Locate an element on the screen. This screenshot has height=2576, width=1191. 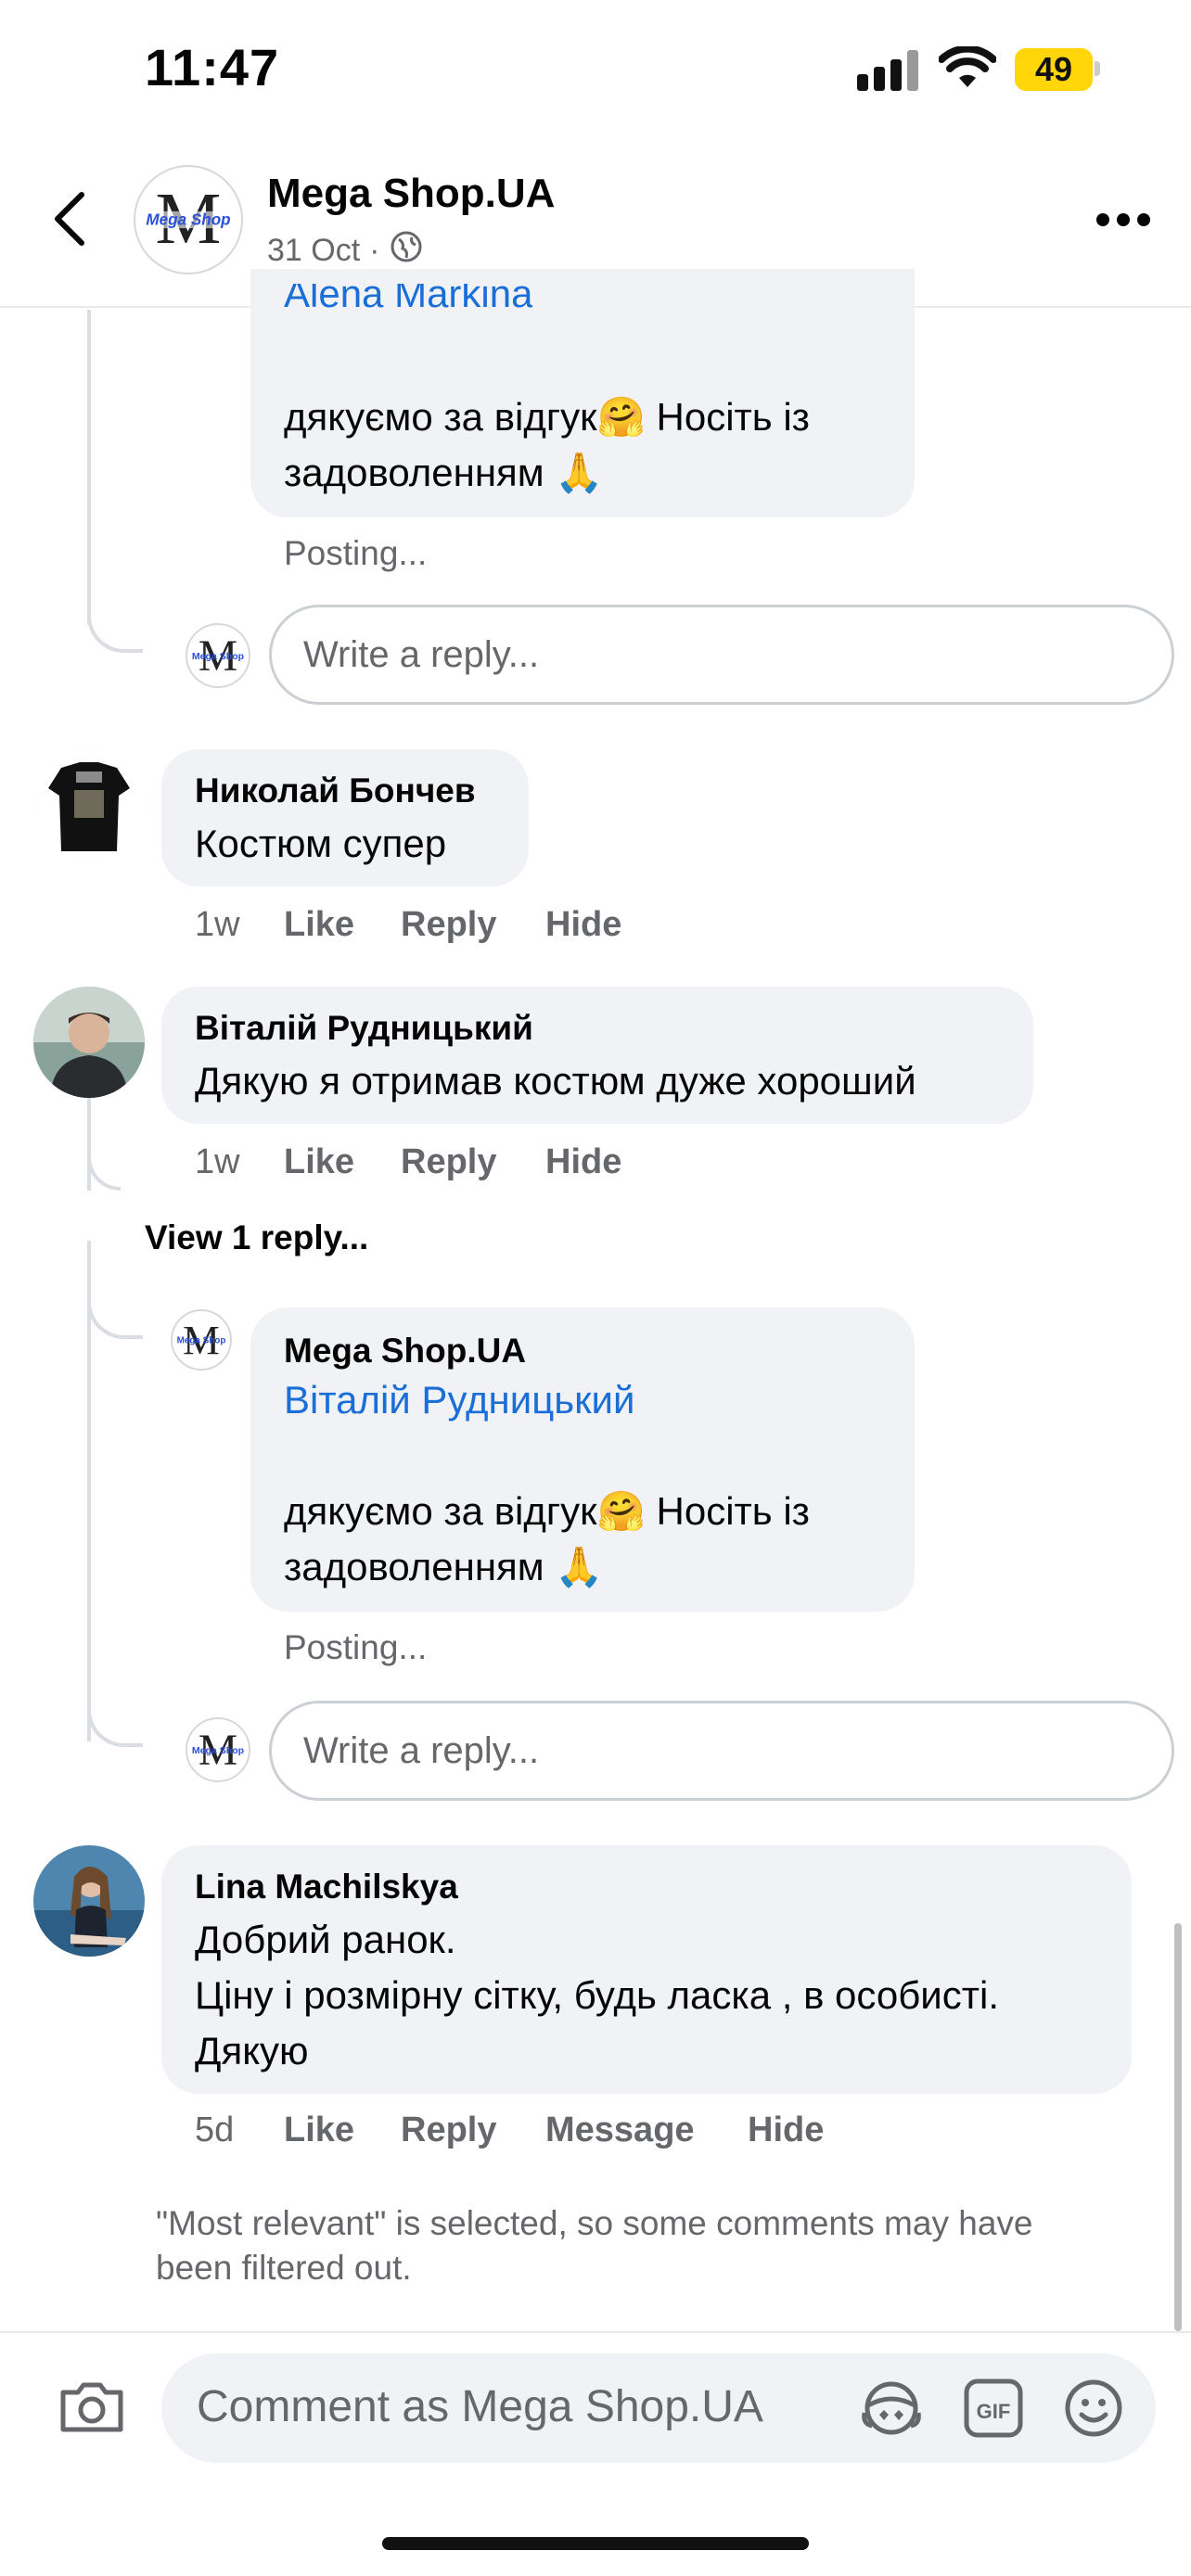
battery-icon: 49 is located at coordinates (1054, 69).